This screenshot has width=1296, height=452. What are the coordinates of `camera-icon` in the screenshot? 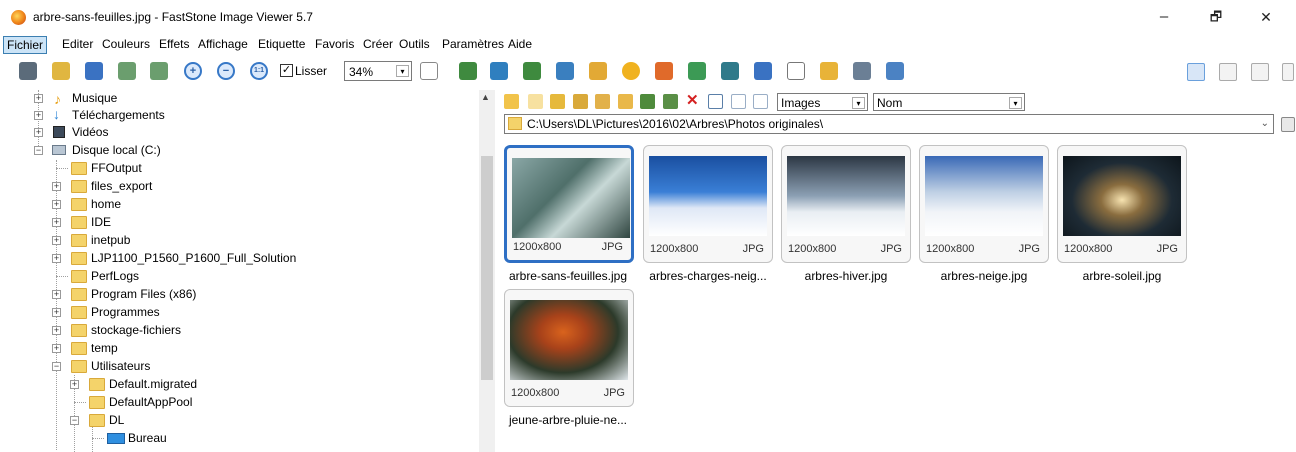 It's located at (28, 71).